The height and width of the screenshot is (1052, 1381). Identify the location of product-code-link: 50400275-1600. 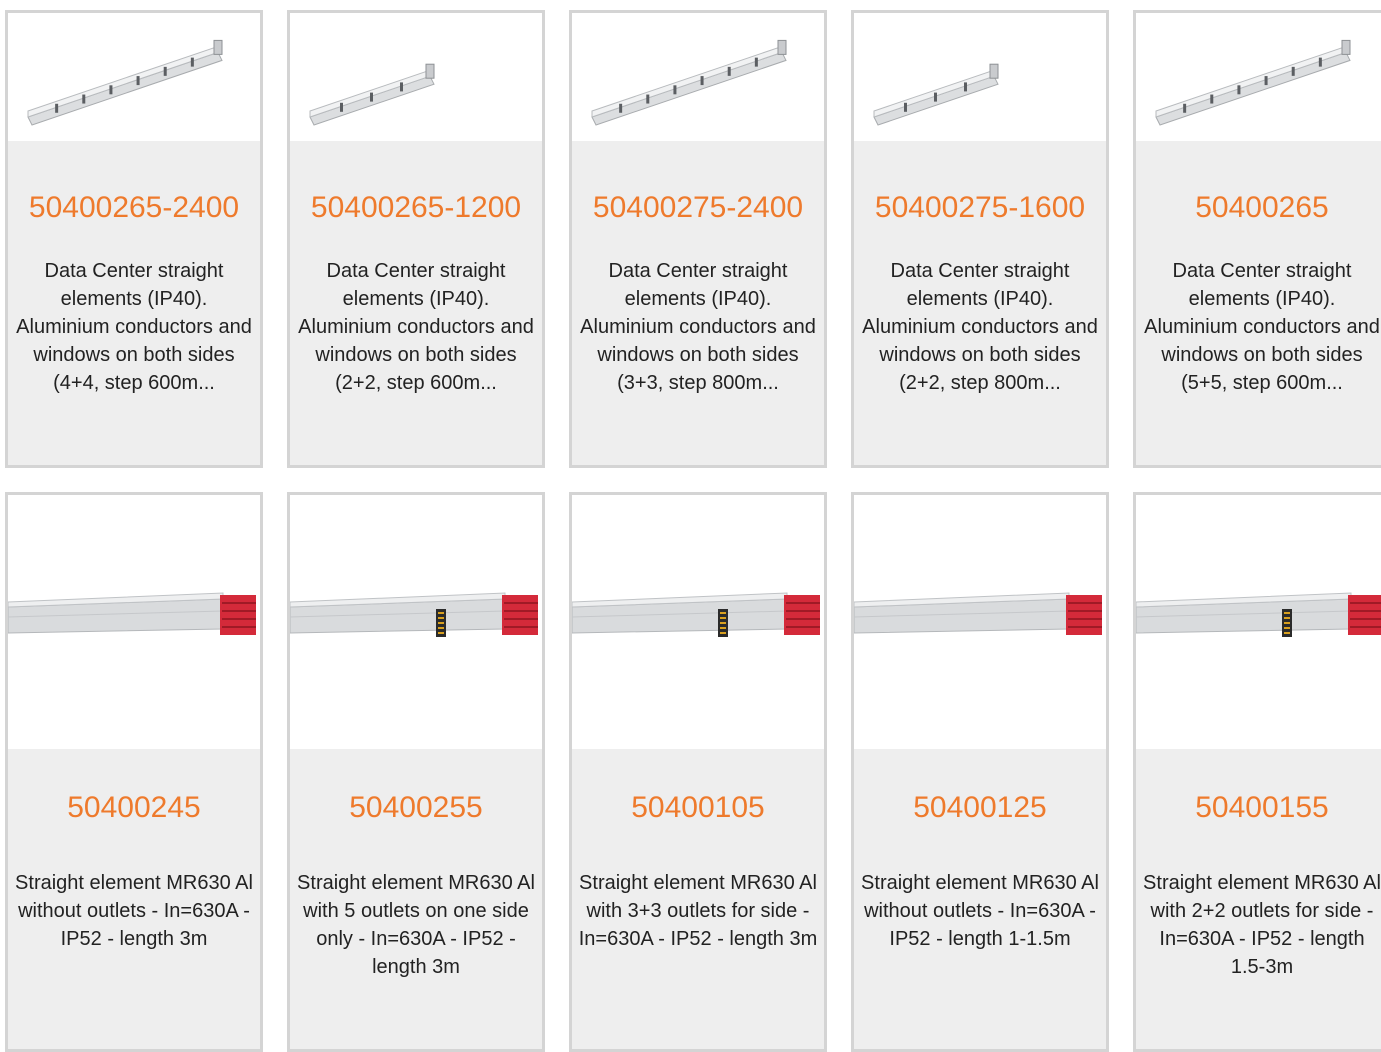
(980, 208).